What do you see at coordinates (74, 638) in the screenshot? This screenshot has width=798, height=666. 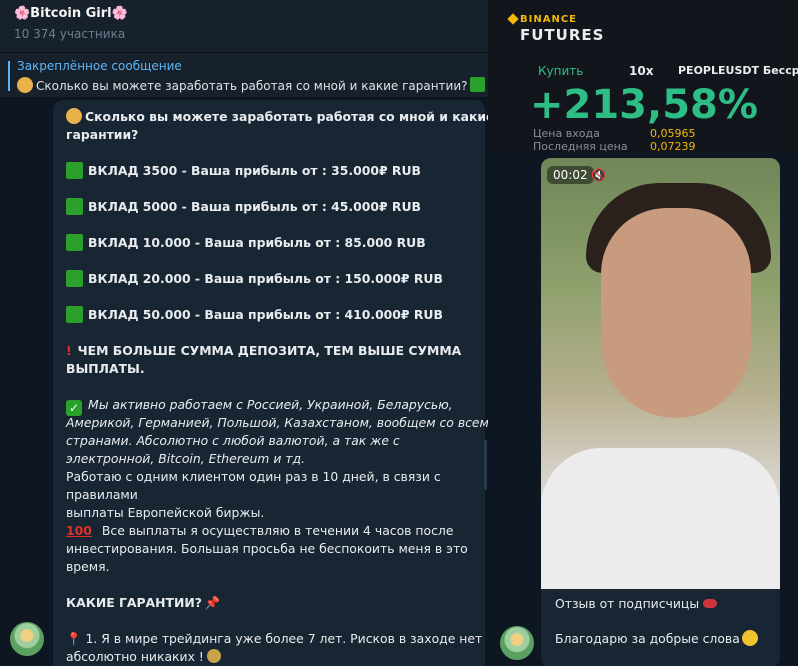 I see `round-pushpin-icon: 📍` at bounding box center [74, 638].